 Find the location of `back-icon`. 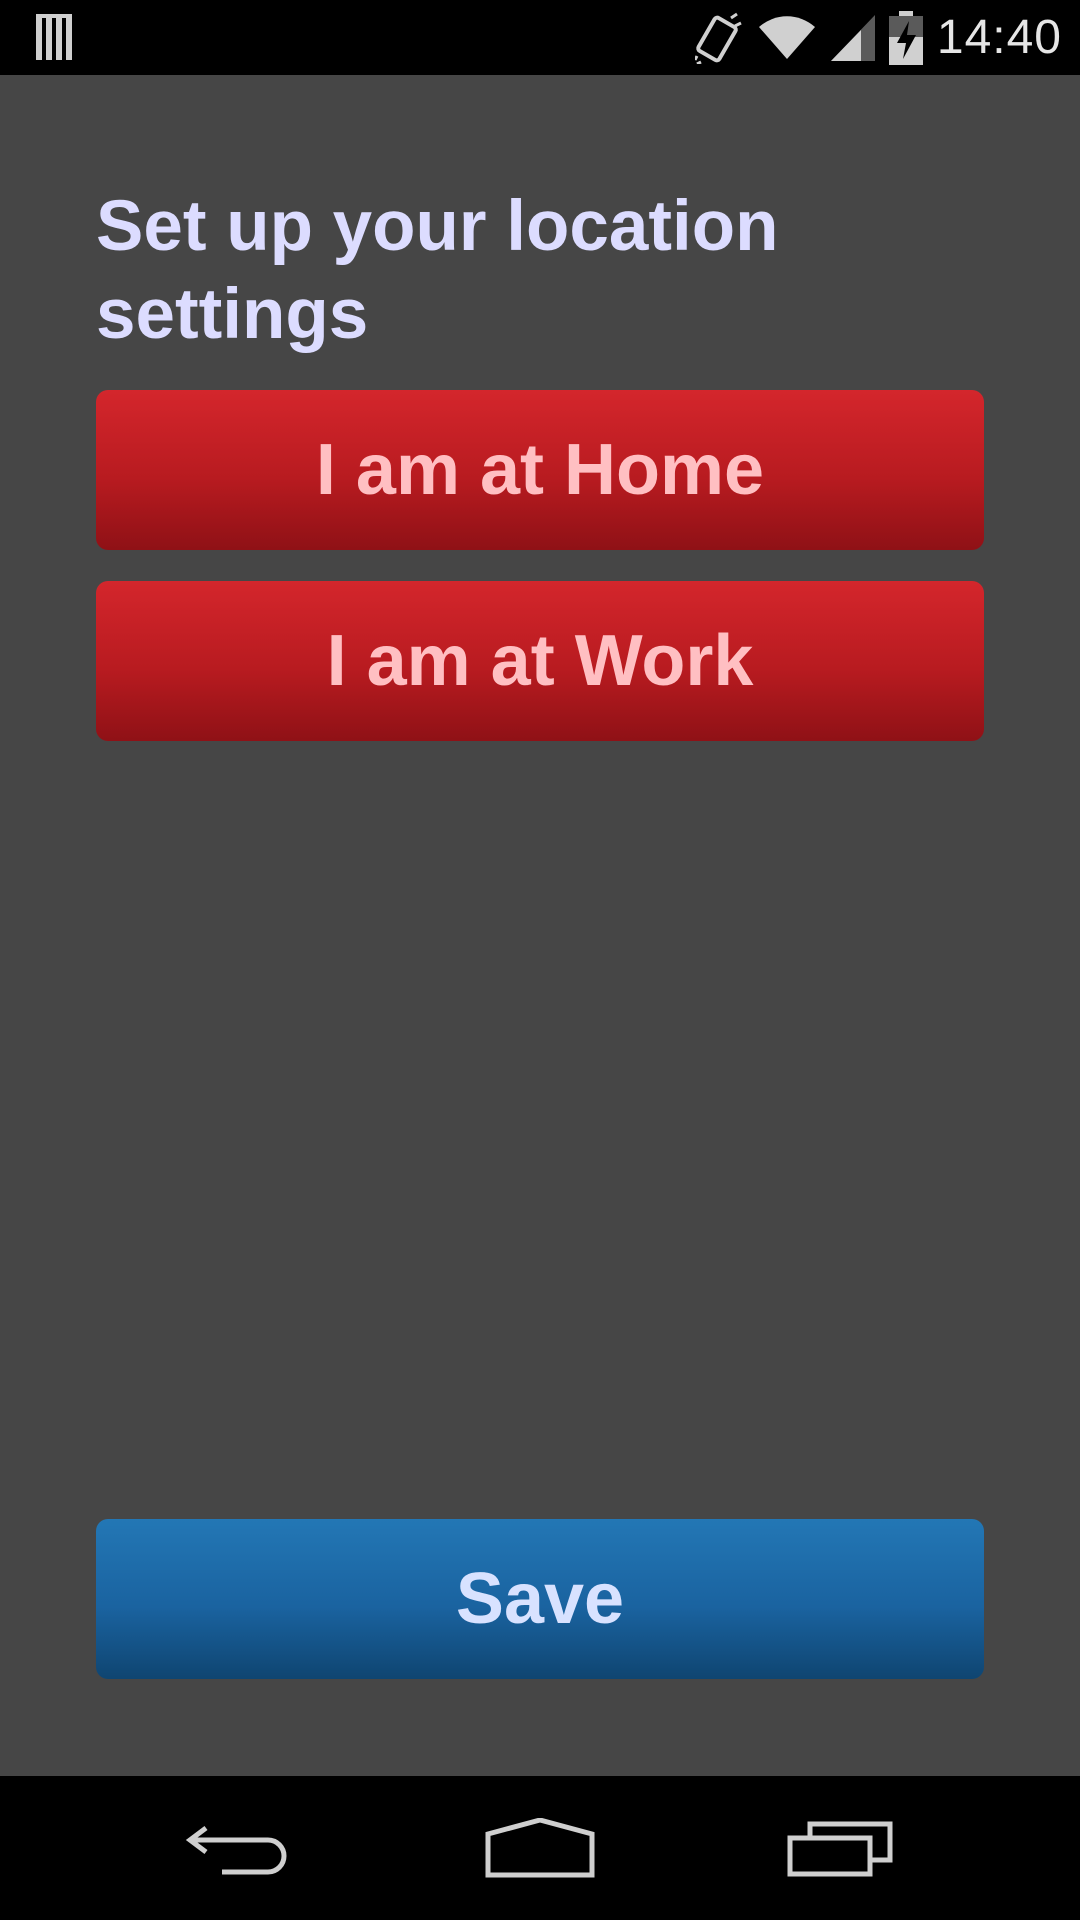

back-icon is located at coordinates (236, 1850).